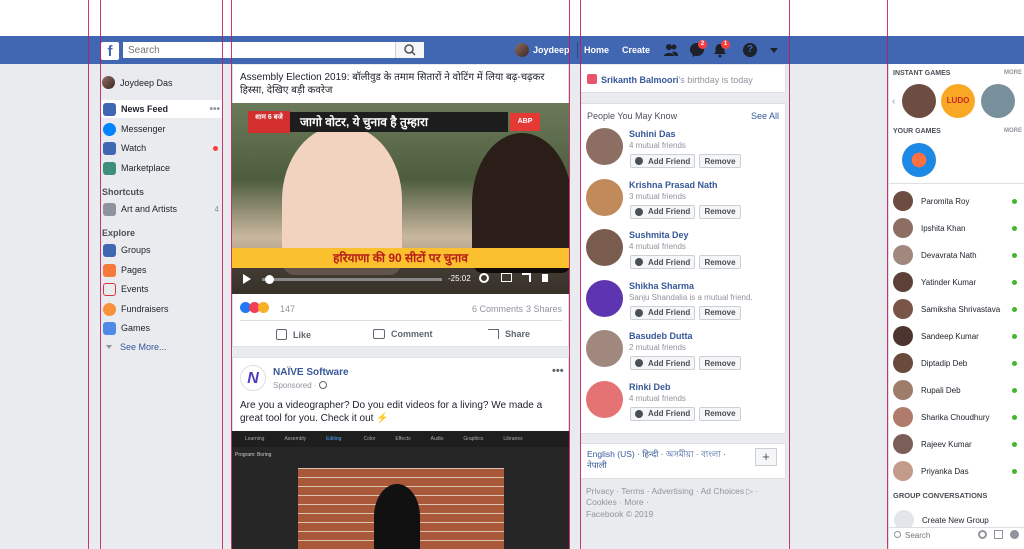  What do you see at coordinates (311, 372) in the screenshot?
I see `sponsor-page-name: NAÏVE Software` at bounding box center [311, 372].